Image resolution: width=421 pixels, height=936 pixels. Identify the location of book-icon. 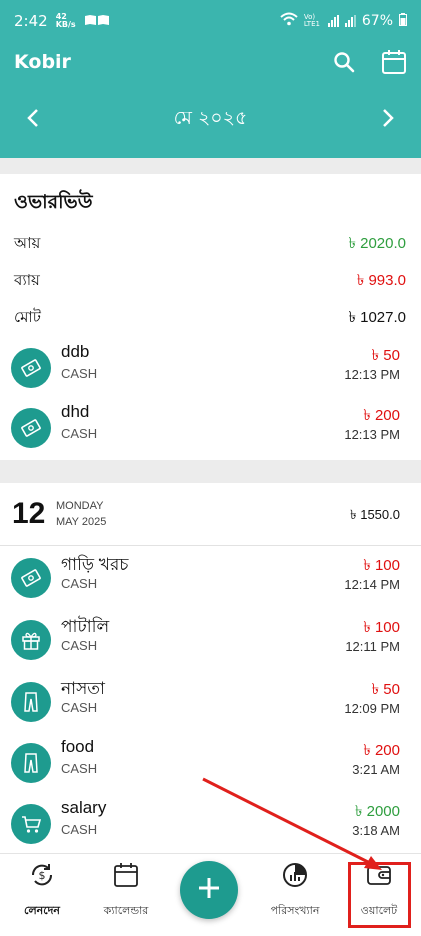
(97, 21).